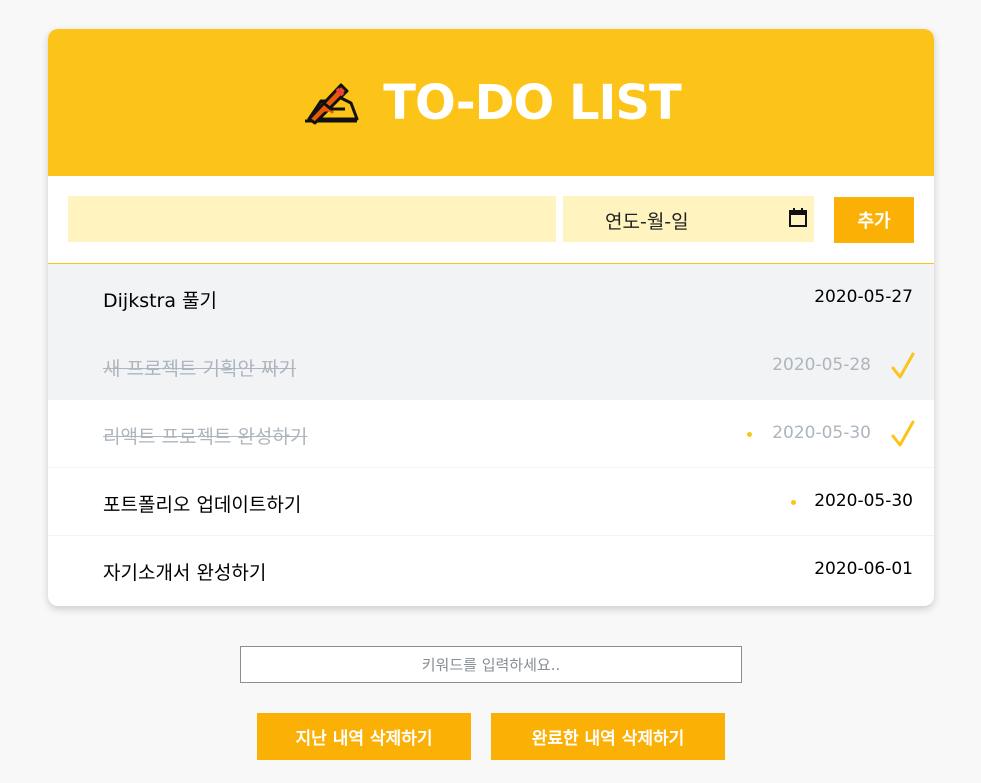 The height and width of the screenshot is (783, 981). Describe the element at coordinates (202, 505) in the screenshot. I see `todo-item-text: 포트폴리오 업데이트하기` at that location.